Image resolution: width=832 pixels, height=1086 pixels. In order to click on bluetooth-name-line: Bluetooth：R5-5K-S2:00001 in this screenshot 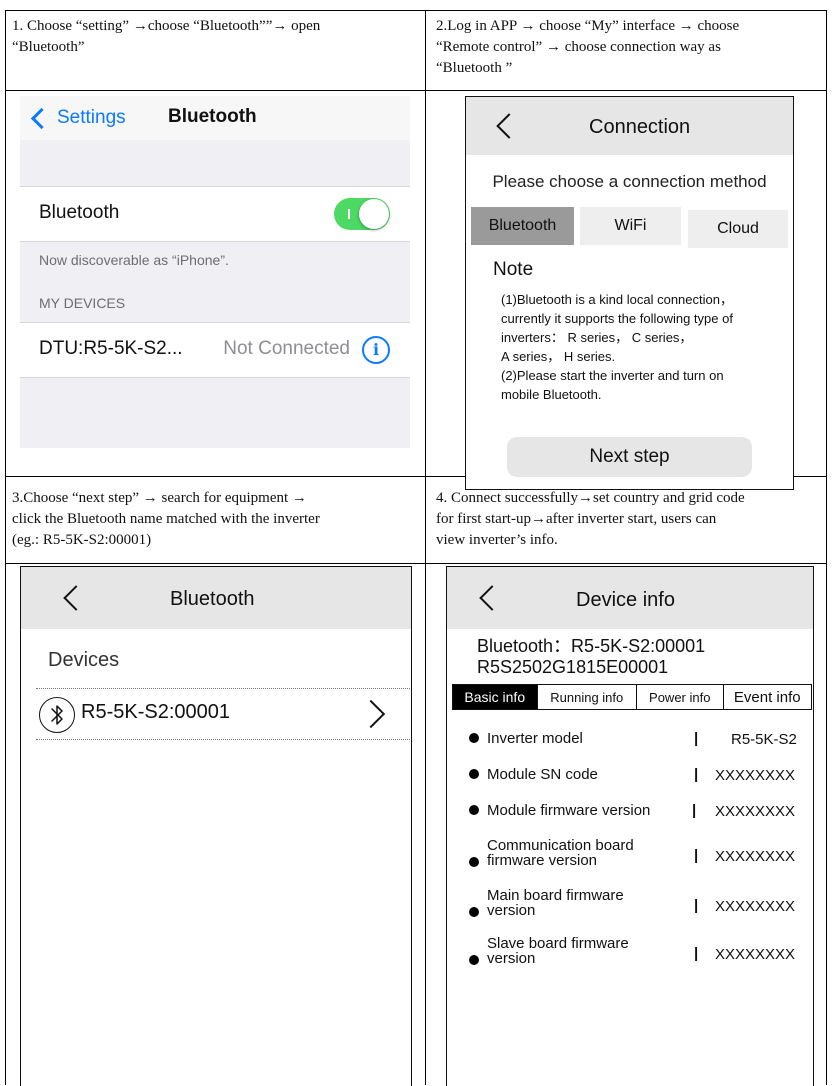, I will do `click(591, 646)`.